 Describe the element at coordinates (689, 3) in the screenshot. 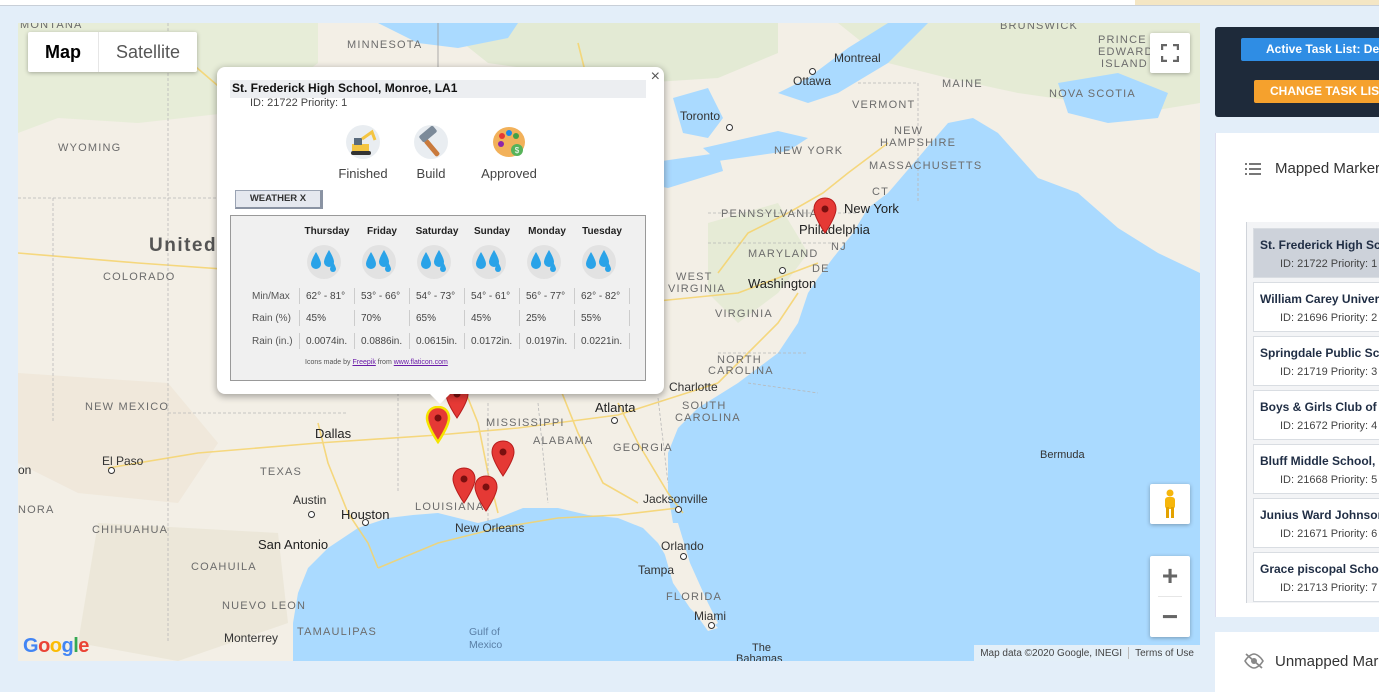

I see `top-strip` at that location.